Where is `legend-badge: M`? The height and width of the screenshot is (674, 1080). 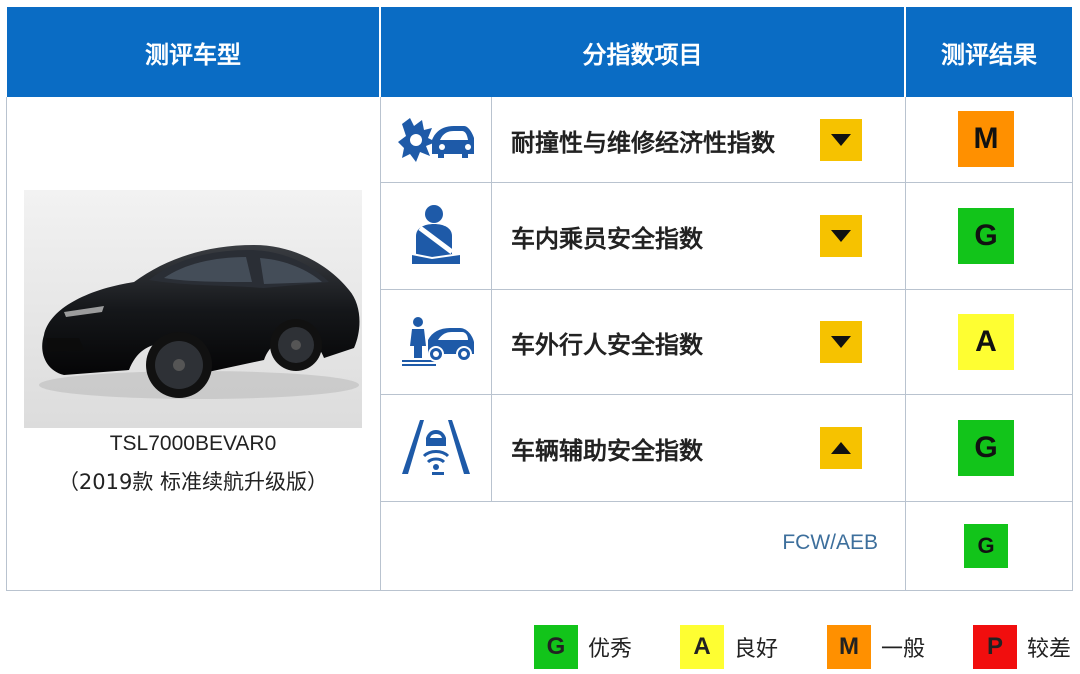 legend-badge: M is located at coordinates (849, 647).